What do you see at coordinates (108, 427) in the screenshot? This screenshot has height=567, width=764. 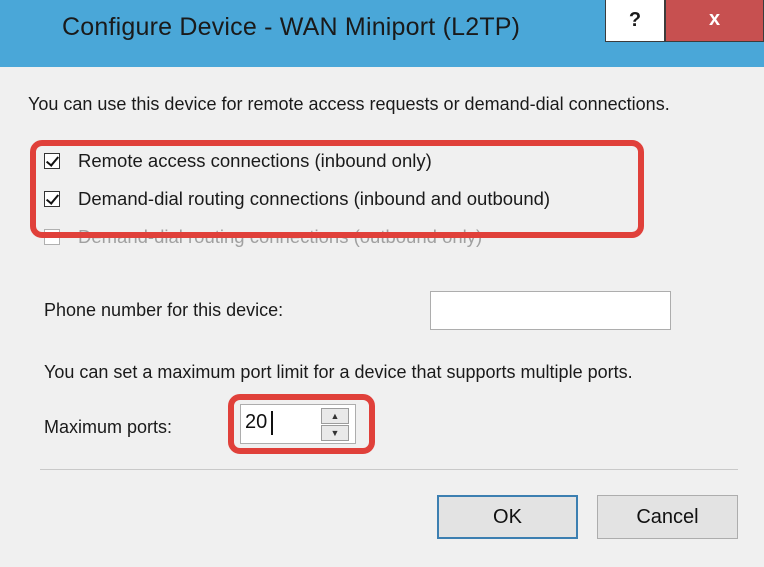 I see `maximum-ports-label: Maximum ports:` at bounding box center [108, 427].